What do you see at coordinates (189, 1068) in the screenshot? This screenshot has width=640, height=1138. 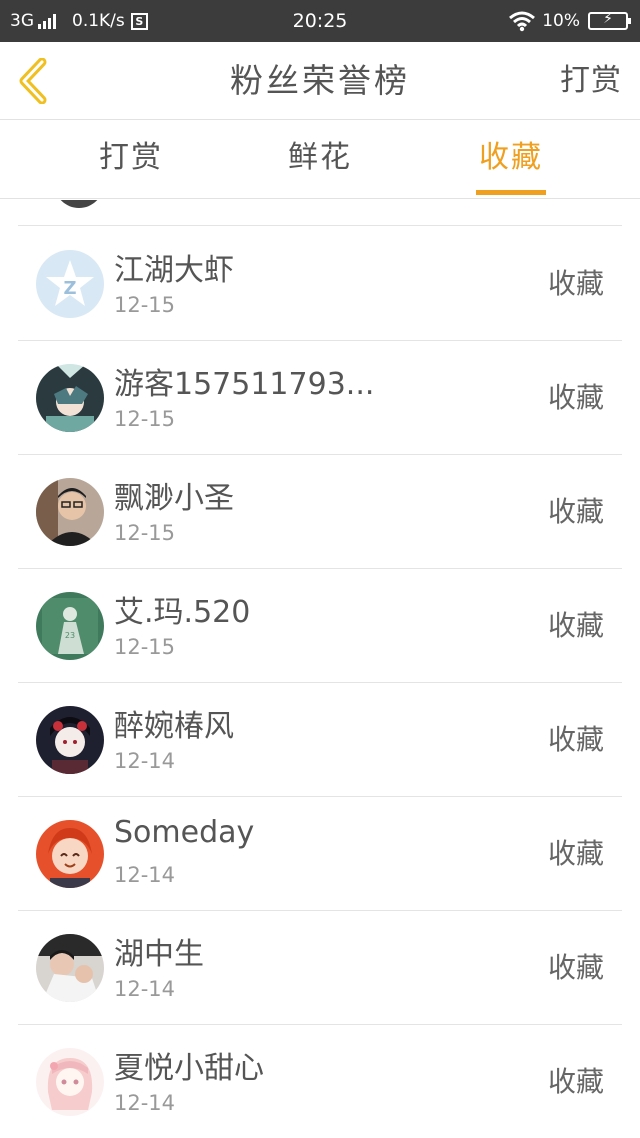 I see `user-name: 夏悦小甜心` at bounding box center [189, 1068].